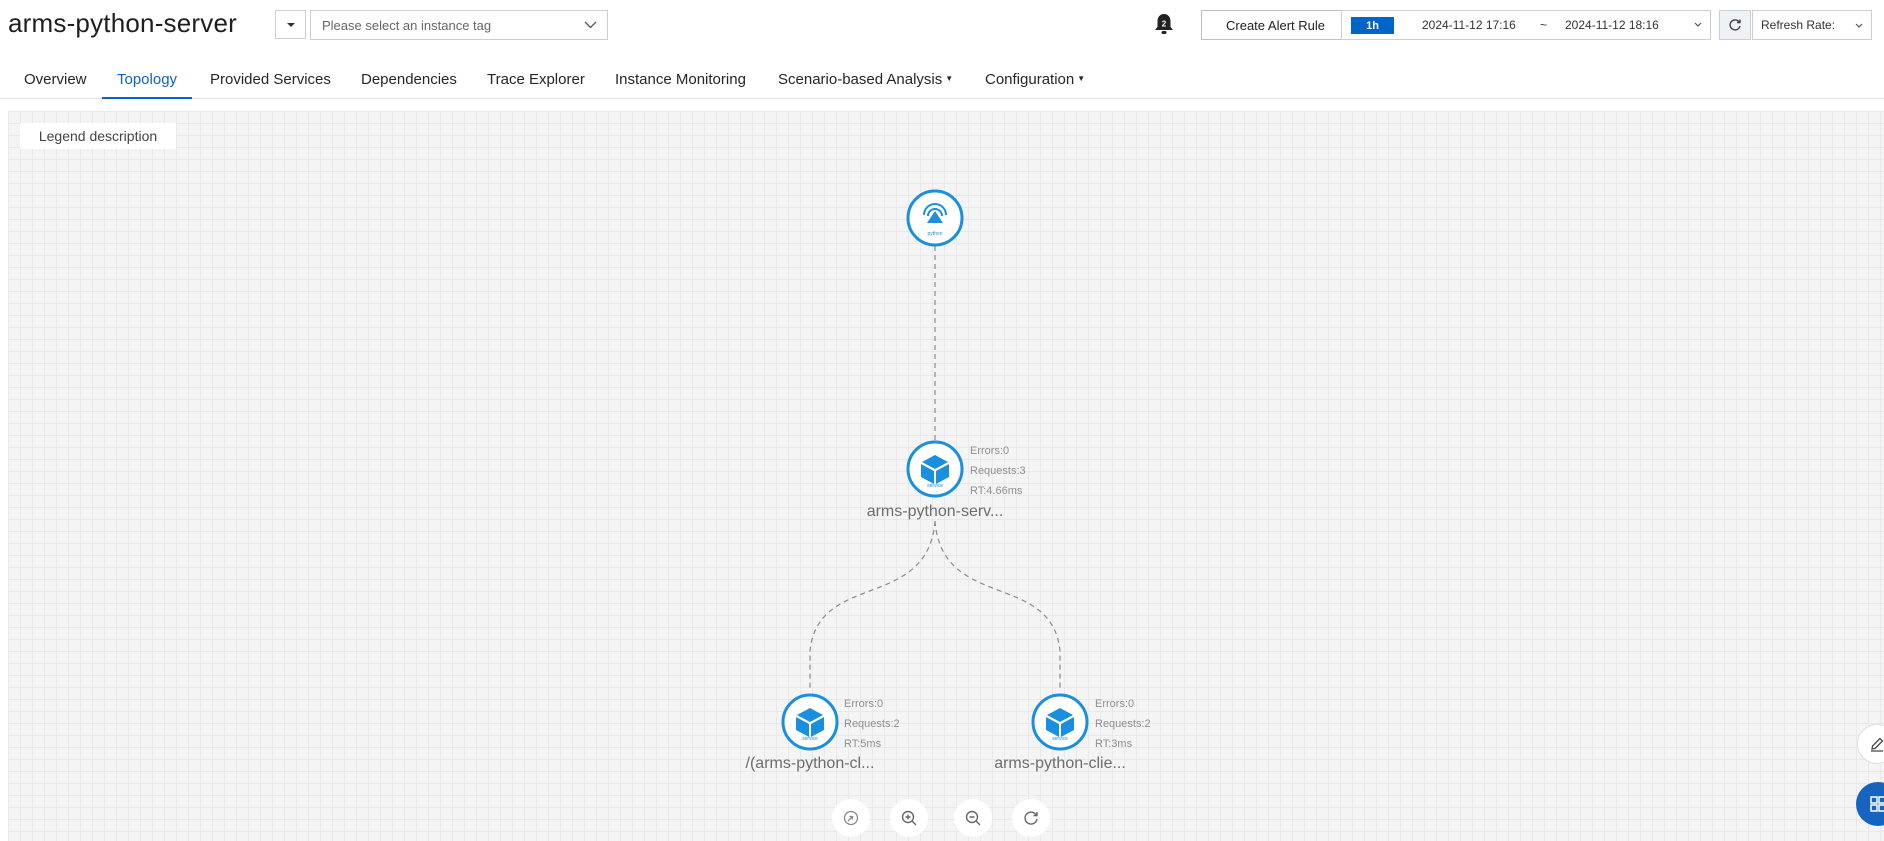  I want to click on page-title: arms-python-server, so click(122, 23).